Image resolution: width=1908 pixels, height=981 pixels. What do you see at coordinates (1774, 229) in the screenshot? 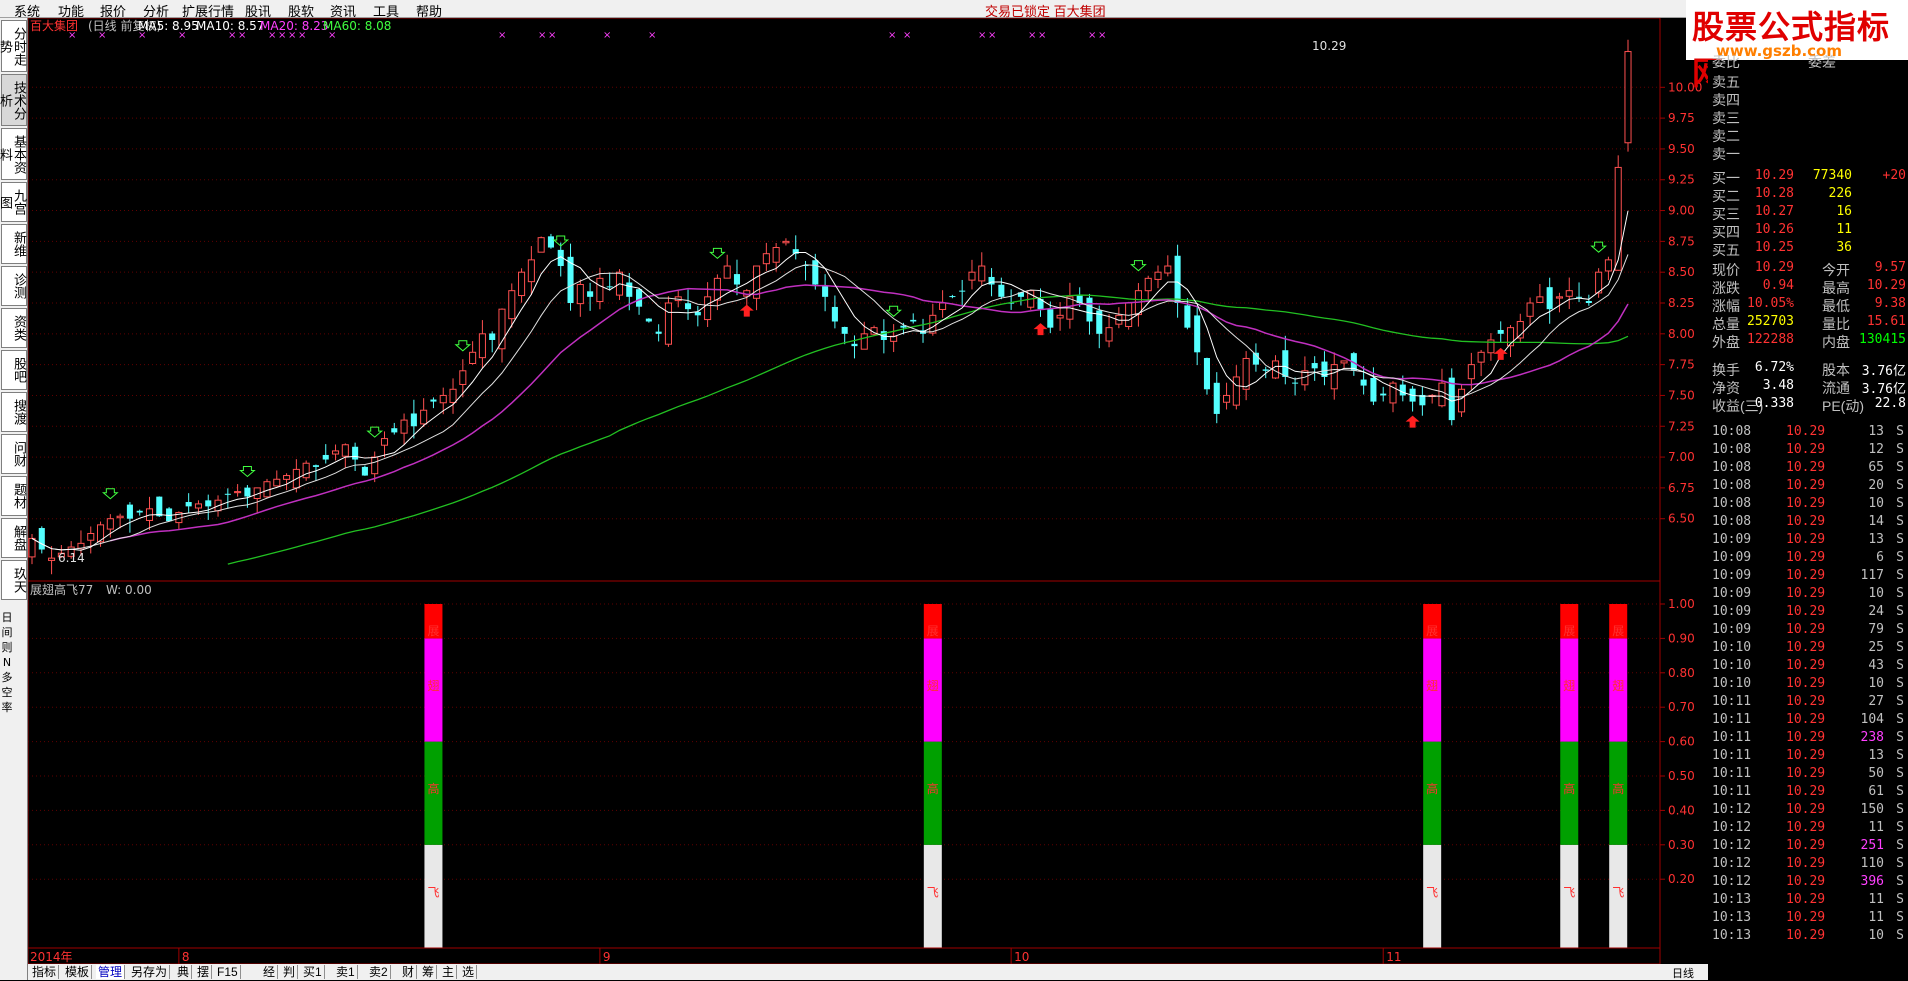
I see `buy-price: 10.26` at bounding box center [1774, 229].